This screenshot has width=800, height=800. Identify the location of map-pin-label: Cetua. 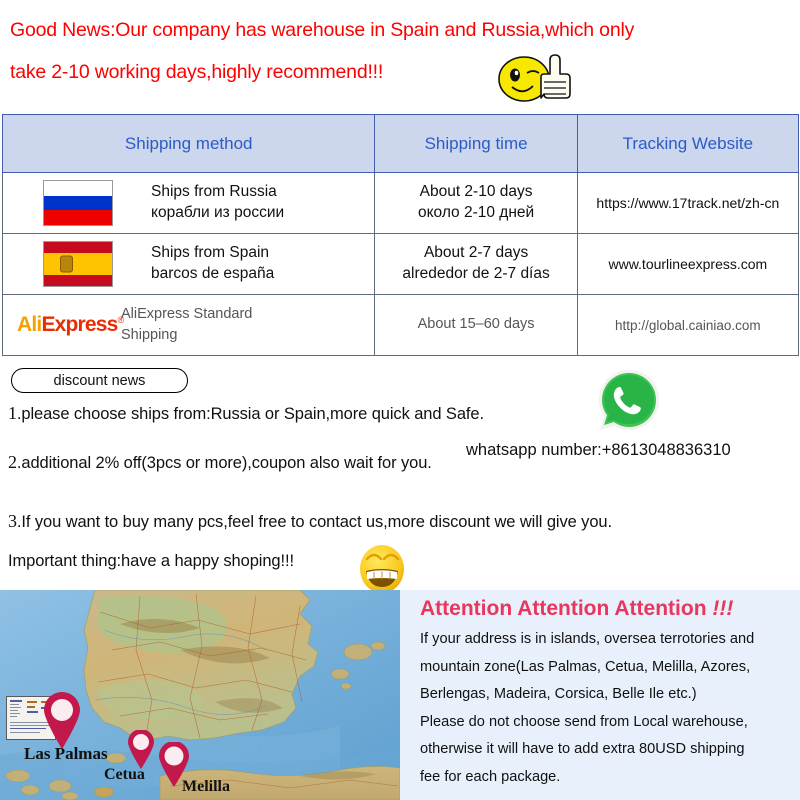
(124, 774).